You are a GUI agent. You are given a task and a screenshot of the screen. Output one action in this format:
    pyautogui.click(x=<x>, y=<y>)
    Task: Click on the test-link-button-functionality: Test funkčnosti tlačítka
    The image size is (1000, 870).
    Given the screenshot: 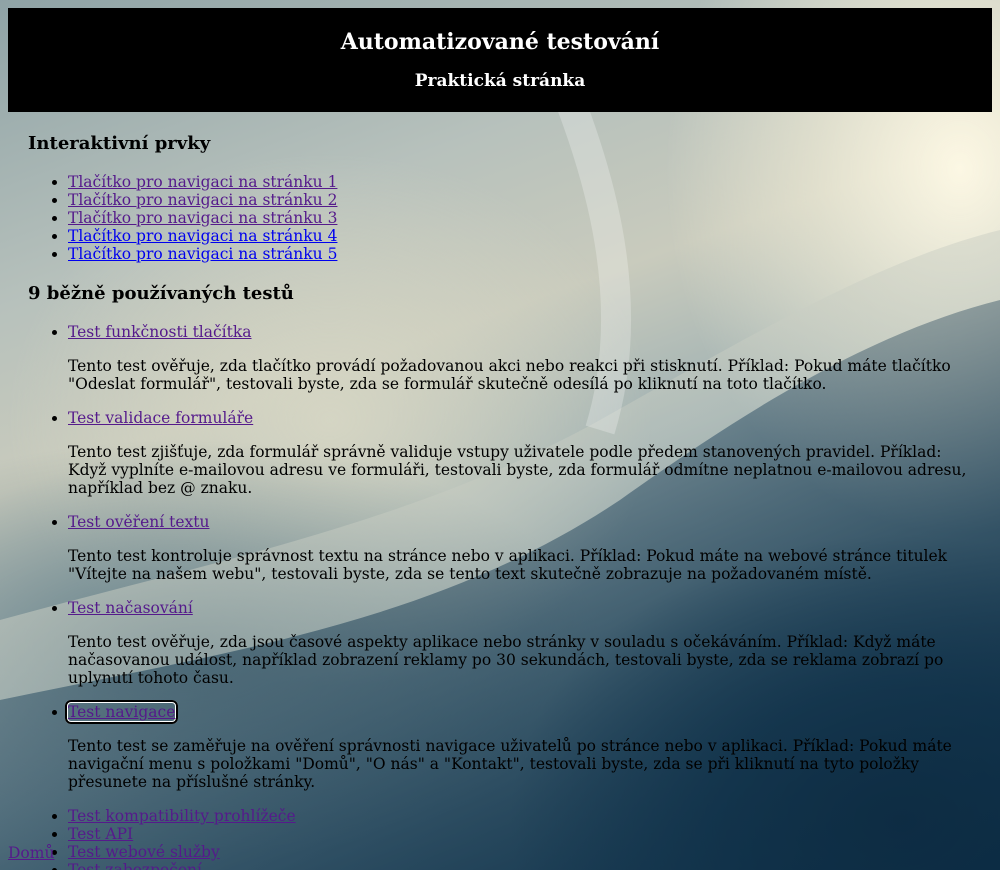 What is the action you would take?
    pyautogui.click(x=160, y=332)
    